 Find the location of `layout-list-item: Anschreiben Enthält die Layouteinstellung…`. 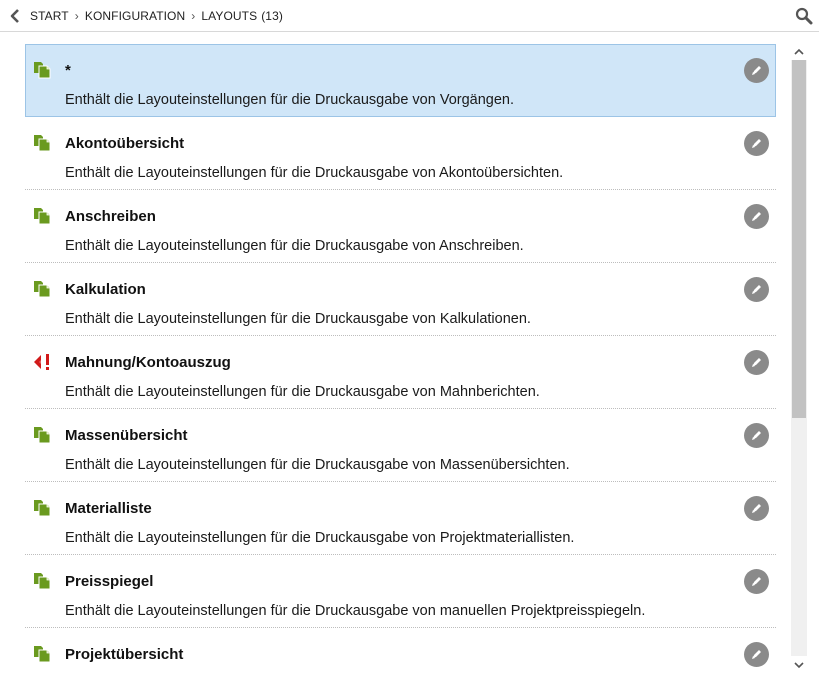

layout-list-item: Anschreiben Enthält die Layouteinstellung… is located at coordinates (400, 226).